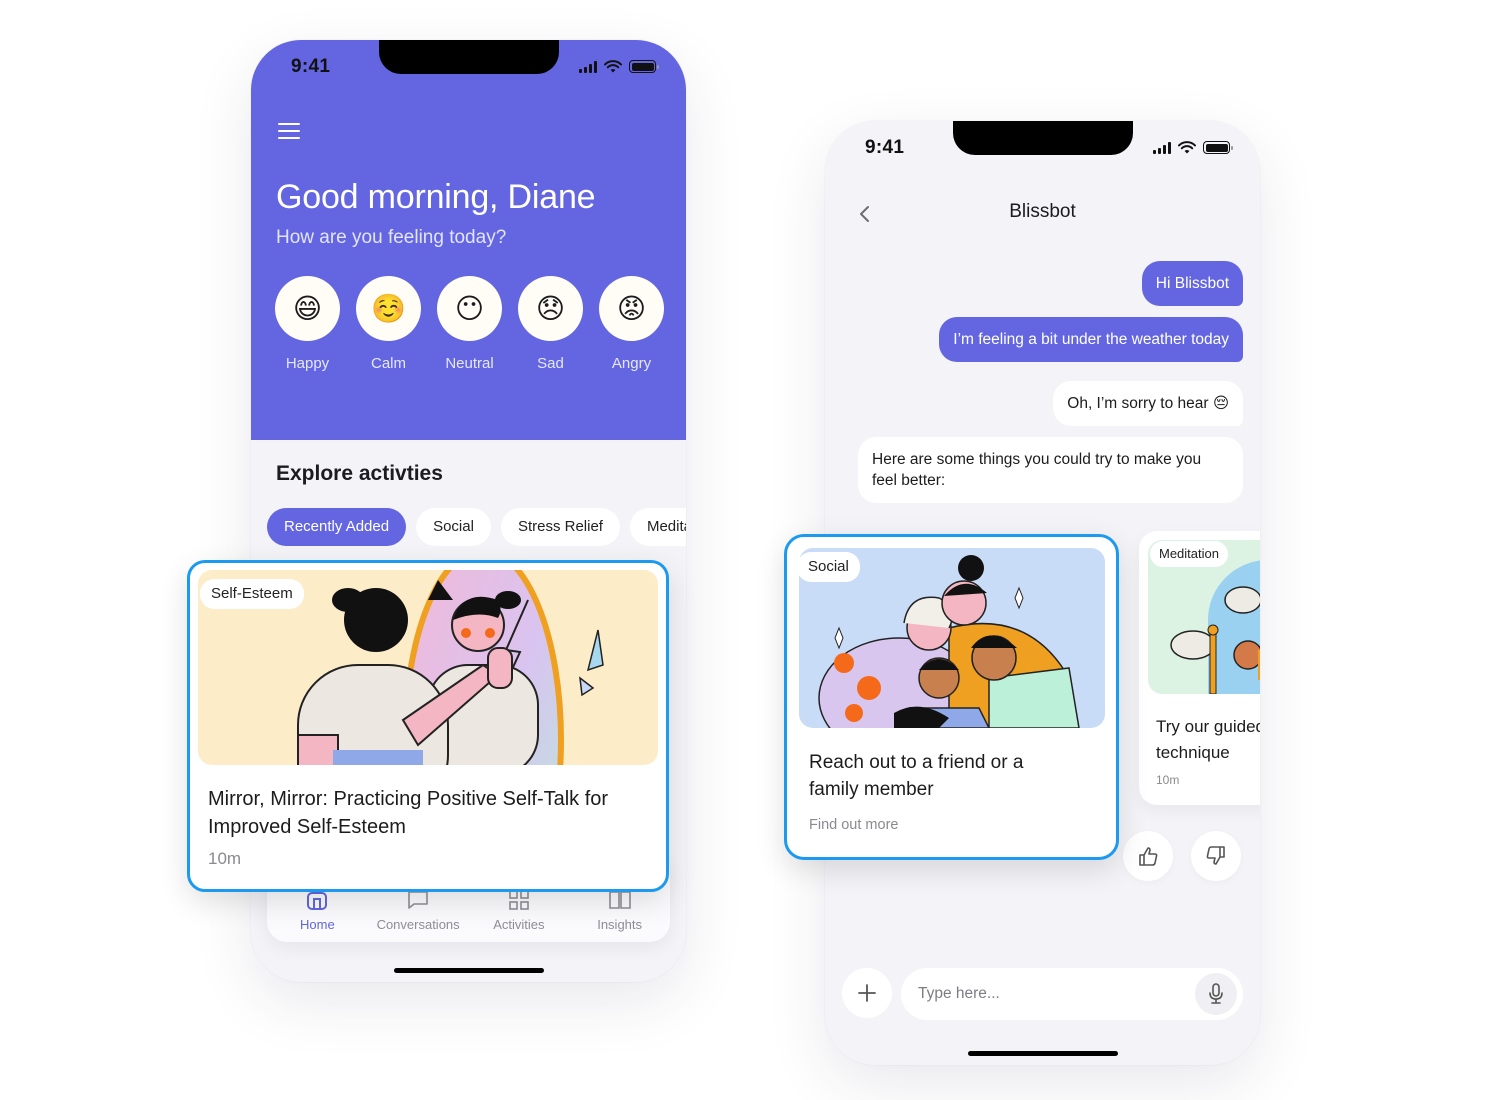  I want to click on home-icon, so click(317, 900).